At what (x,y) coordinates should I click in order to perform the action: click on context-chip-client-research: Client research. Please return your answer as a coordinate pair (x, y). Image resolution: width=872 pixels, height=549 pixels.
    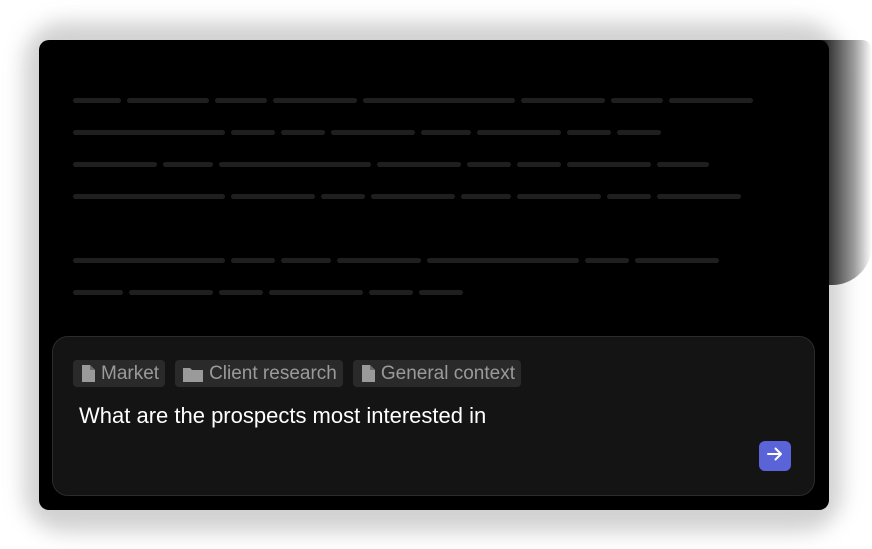
    Looking at the image, I should click on (259, 373).